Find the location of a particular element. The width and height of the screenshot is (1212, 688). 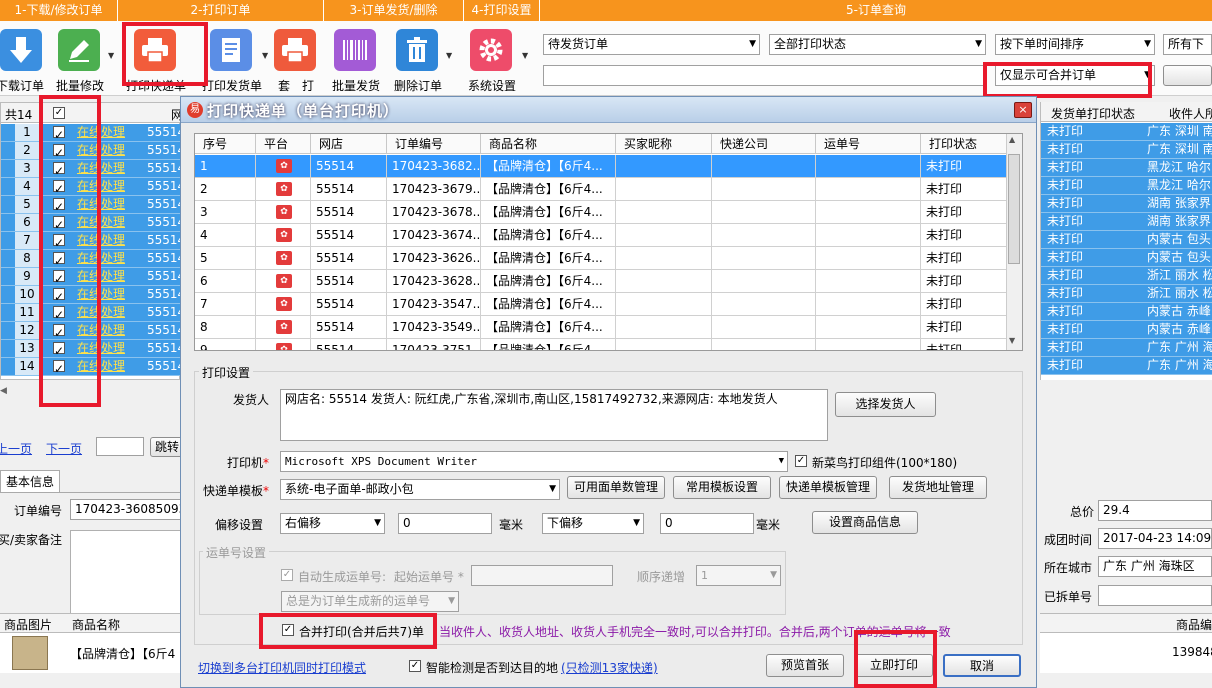

tab-basic-info: 基本信息 is located at coordinates (30, 481).